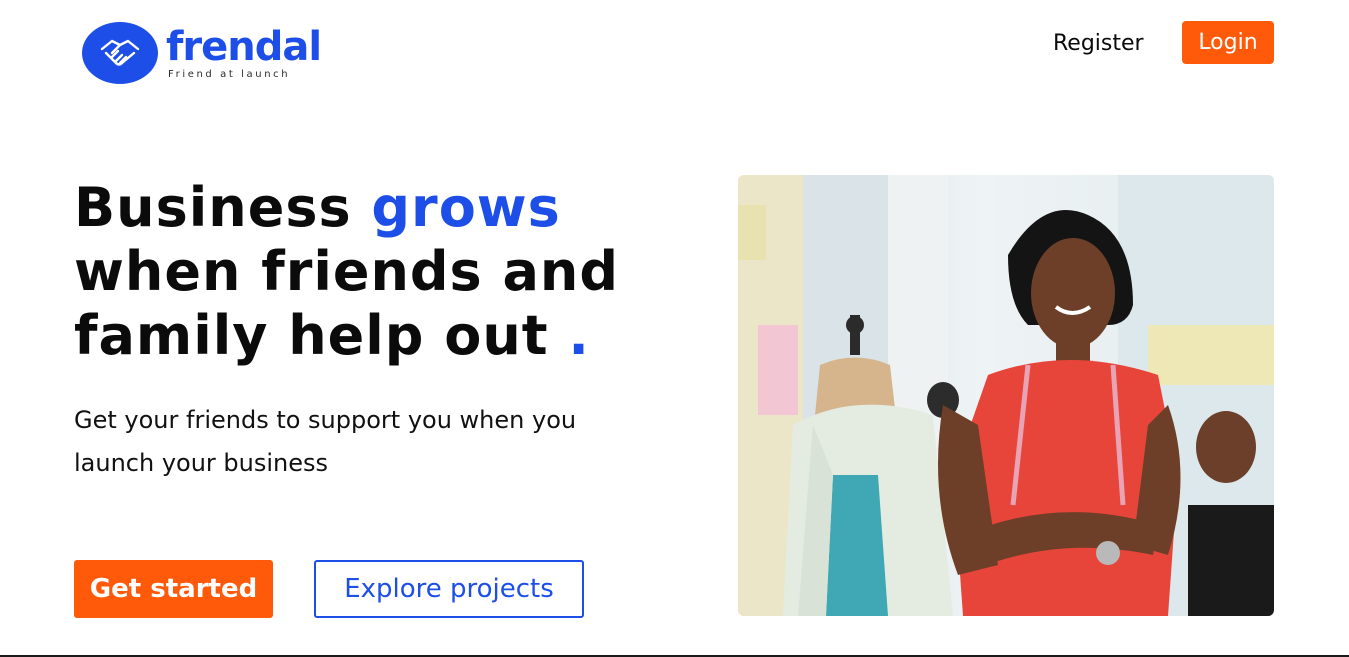 The height and width of the screenshot is (657, 1349). I want to click on handshake-icon, so click(120, 53).